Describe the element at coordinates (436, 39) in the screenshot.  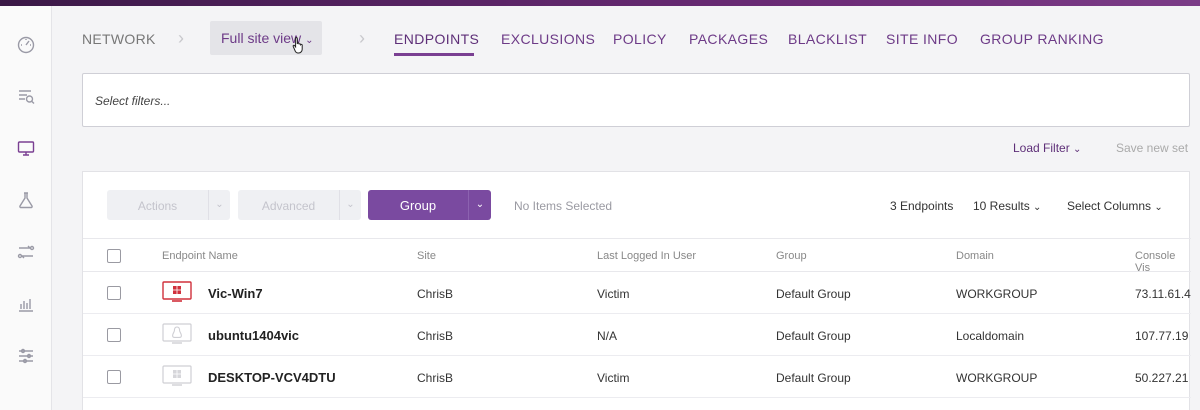
I see `tab-endpoints: ENDPOINTS` at that location.